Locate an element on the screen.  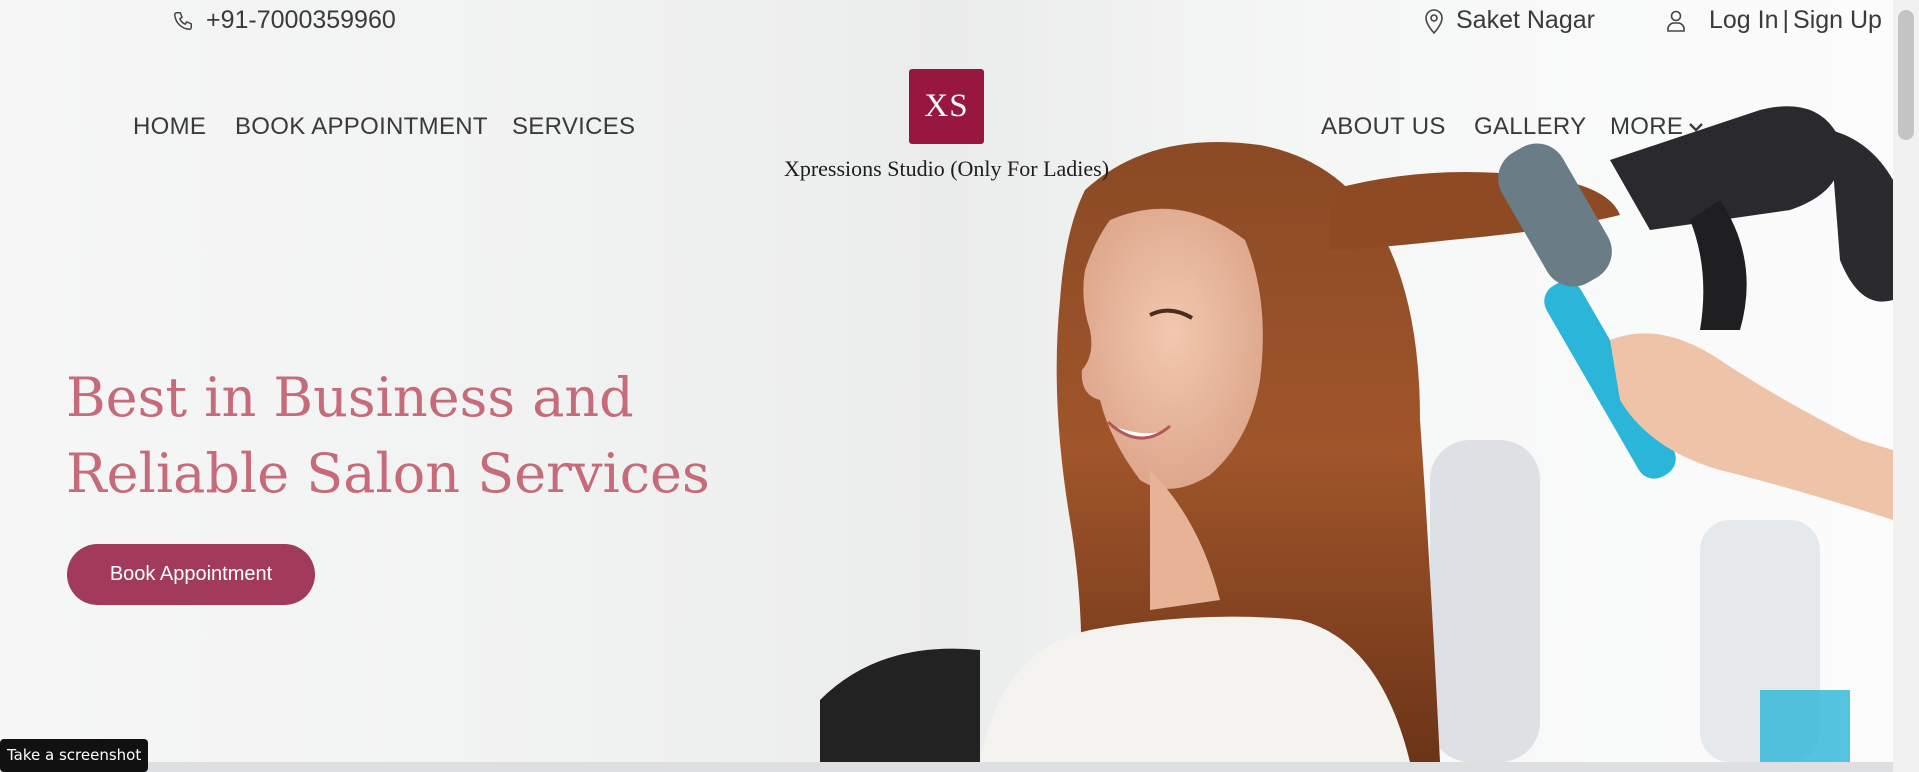
nav-about-us: ABOUT US is located at coordinates (1383, 127).